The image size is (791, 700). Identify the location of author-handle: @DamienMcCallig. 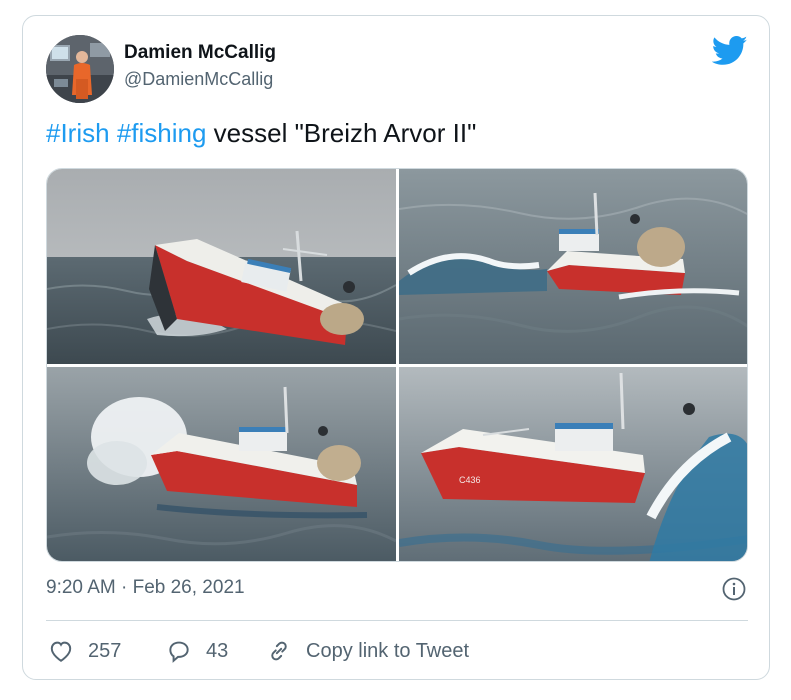
(198, 79).